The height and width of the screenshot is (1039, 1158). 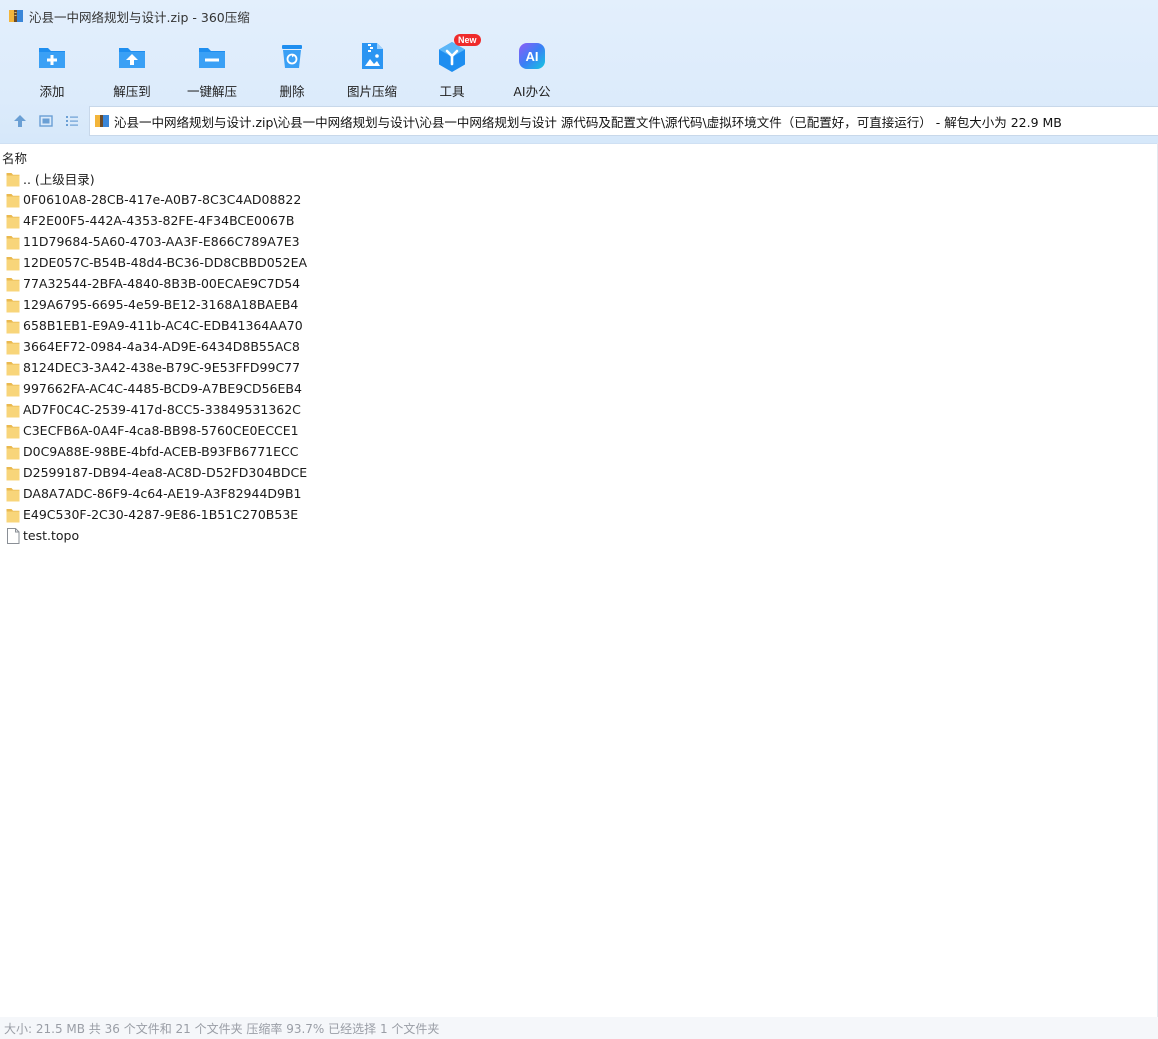 I want to click on item-name: 658B1EB1-E9A9-411b-AC4C-EDB41364AA70, so click(x=163, y=325).